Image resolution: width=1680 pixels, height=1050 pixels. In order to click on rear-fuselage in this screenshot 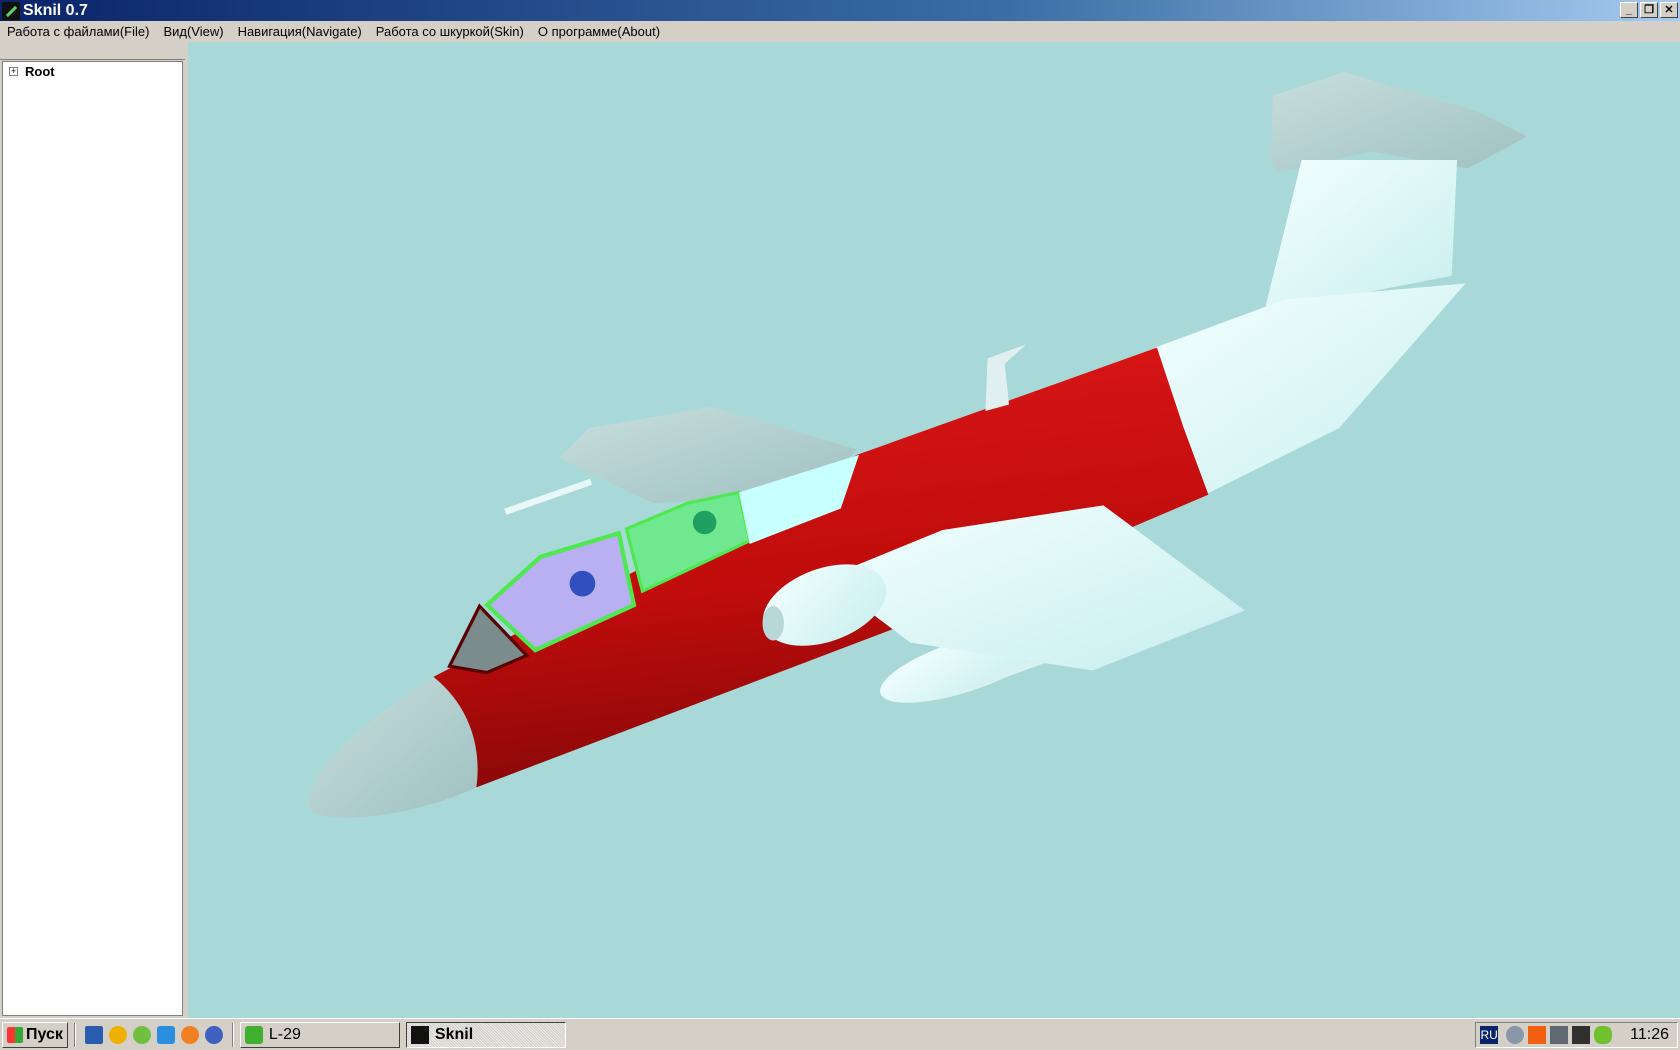, I will do `click(1310, 389)`.